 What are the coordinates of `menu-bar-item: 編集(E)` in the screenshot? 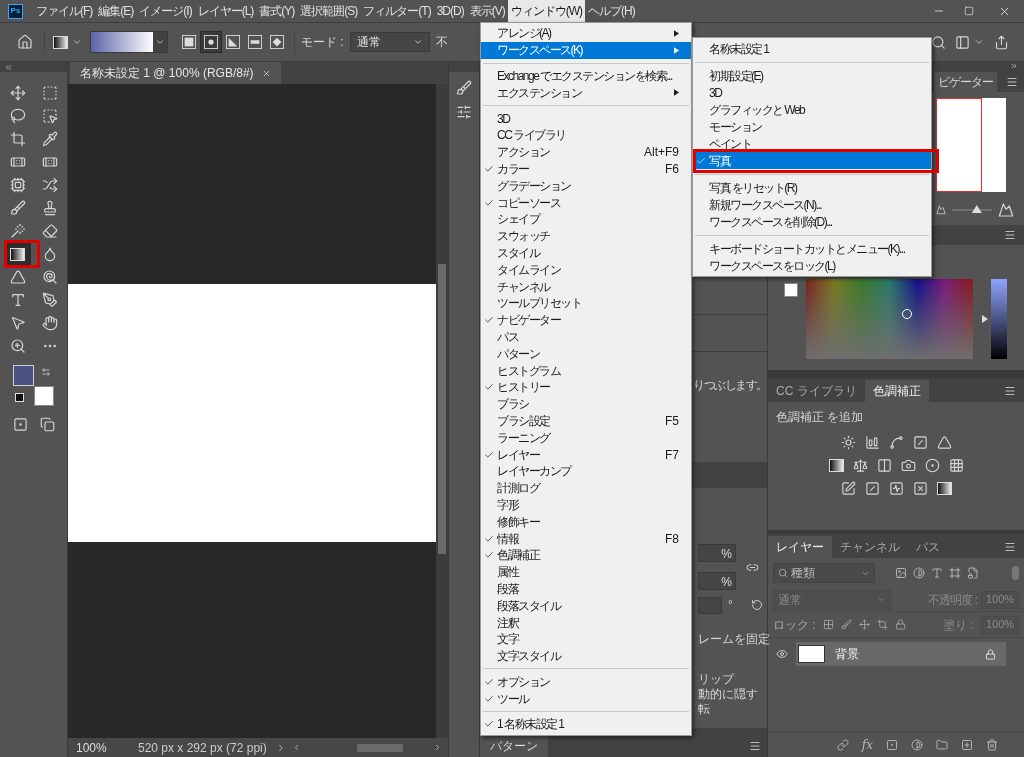 It's located at (116, 11).